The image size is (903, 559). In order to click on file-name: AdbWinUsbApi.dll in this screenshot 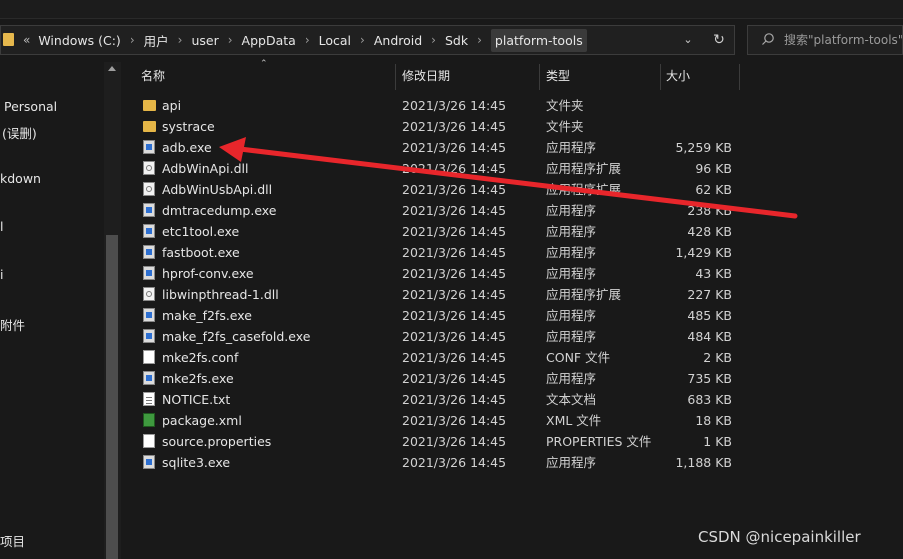, I will do `click(217, 189)`.